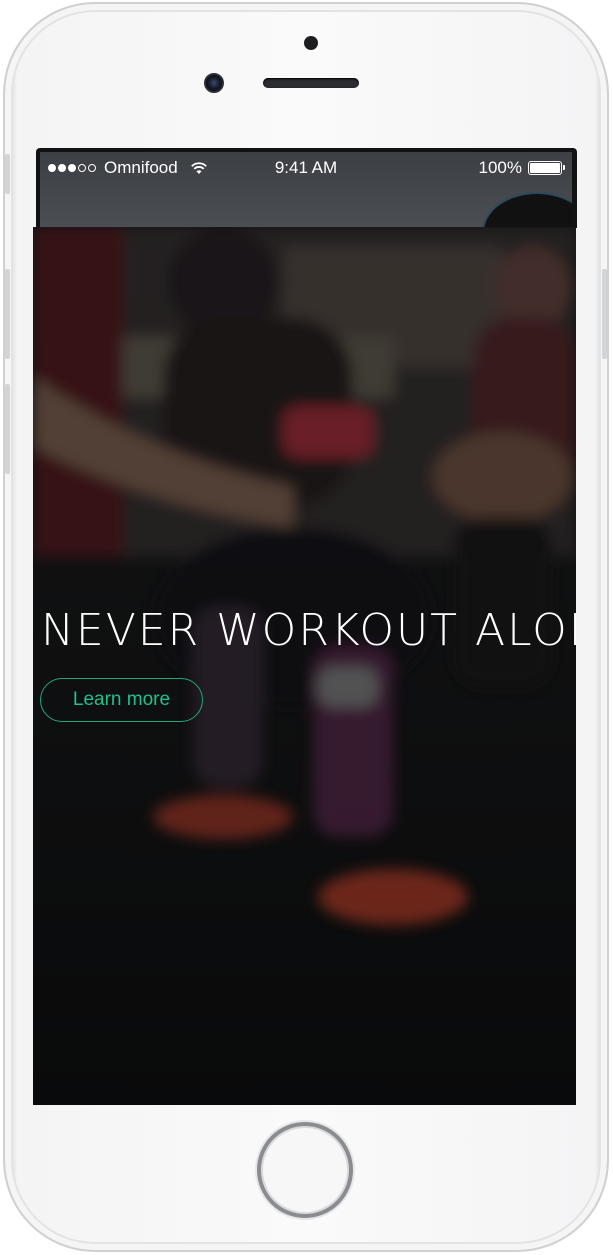 Image resolution: width=613 pixels, height=1255 pixels. I want to click on home-button, so click(305, 1170).